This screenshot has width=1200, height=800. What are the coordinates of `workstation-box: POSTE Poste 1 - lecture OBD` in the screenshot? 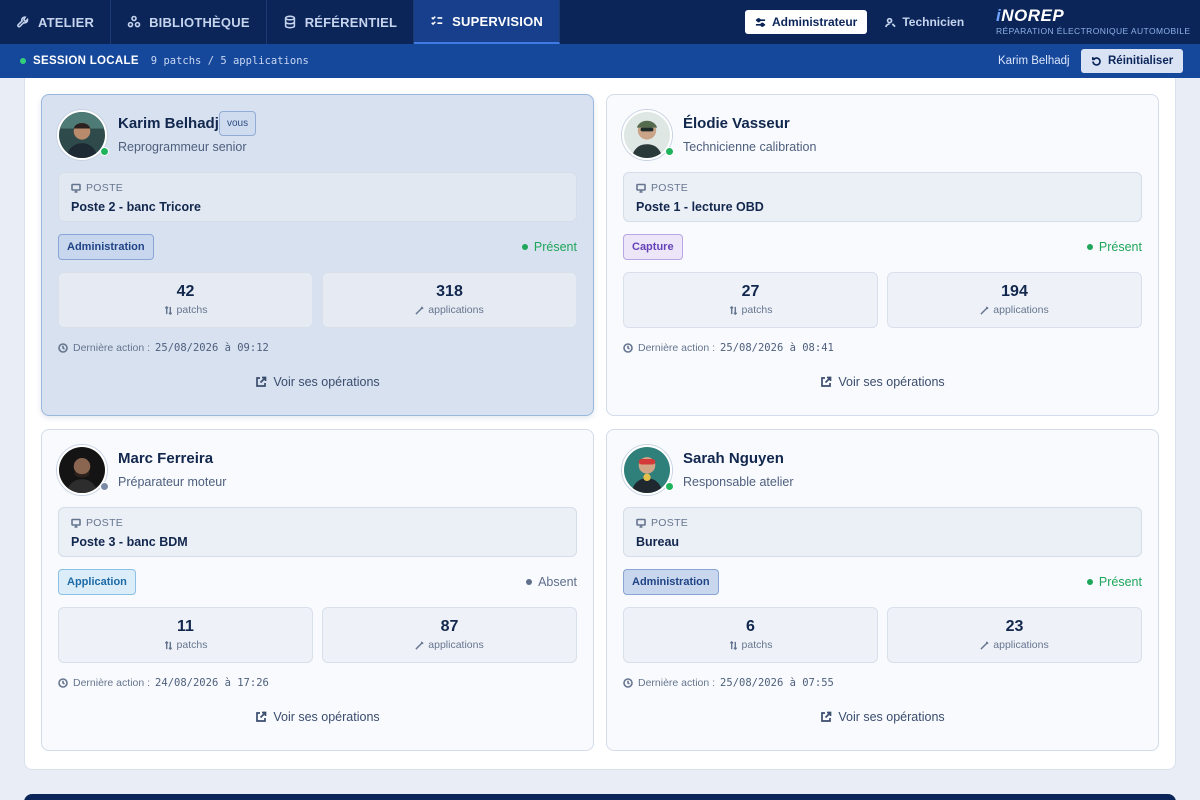 It's located at (882, 197).